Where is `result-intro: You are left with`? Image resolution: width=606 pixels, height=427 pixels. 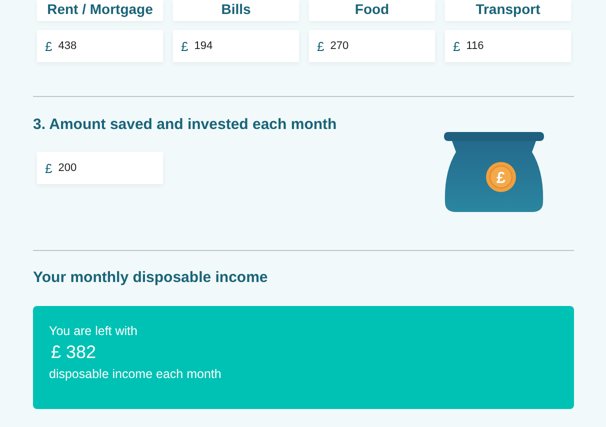
result-intro: You are left with is located at coordinates (93, 331).